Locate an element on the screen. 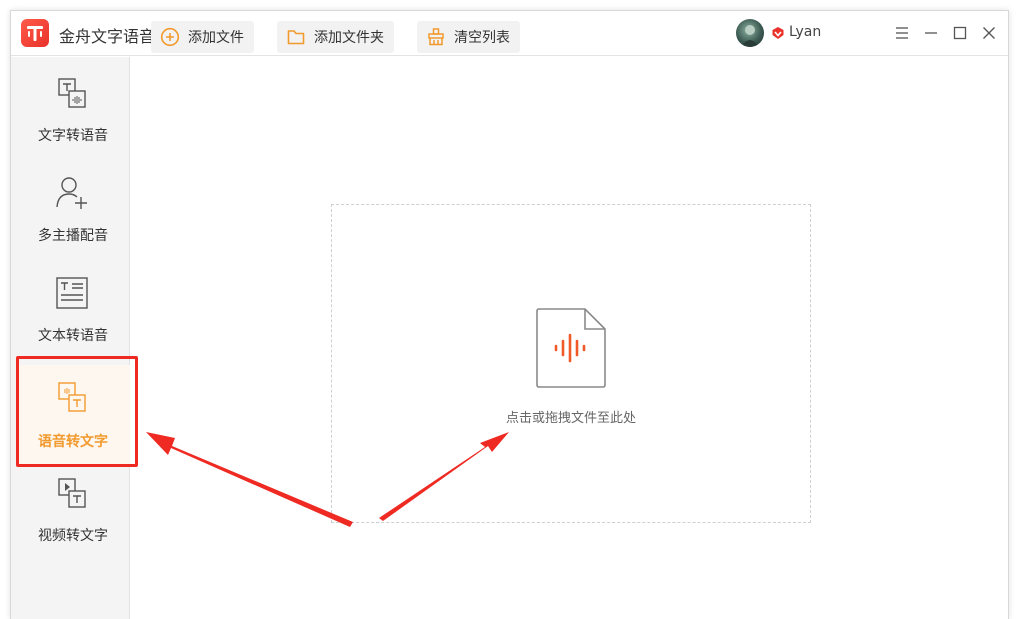 The width and height of the screenshot is (1020, 619). video-to-text-icon is located at coordinates (72, 493).